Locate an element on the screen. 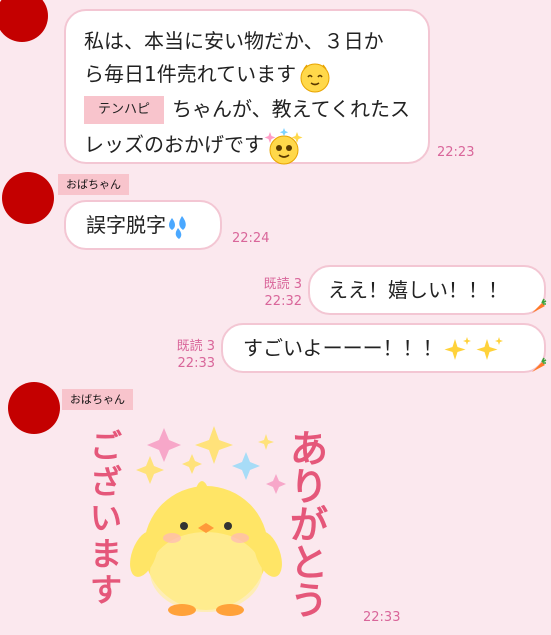 The height and width of the screenshot is (635, 551). message-text: ちゃんが、教えてくれたス is located at coordinates (291, 108).